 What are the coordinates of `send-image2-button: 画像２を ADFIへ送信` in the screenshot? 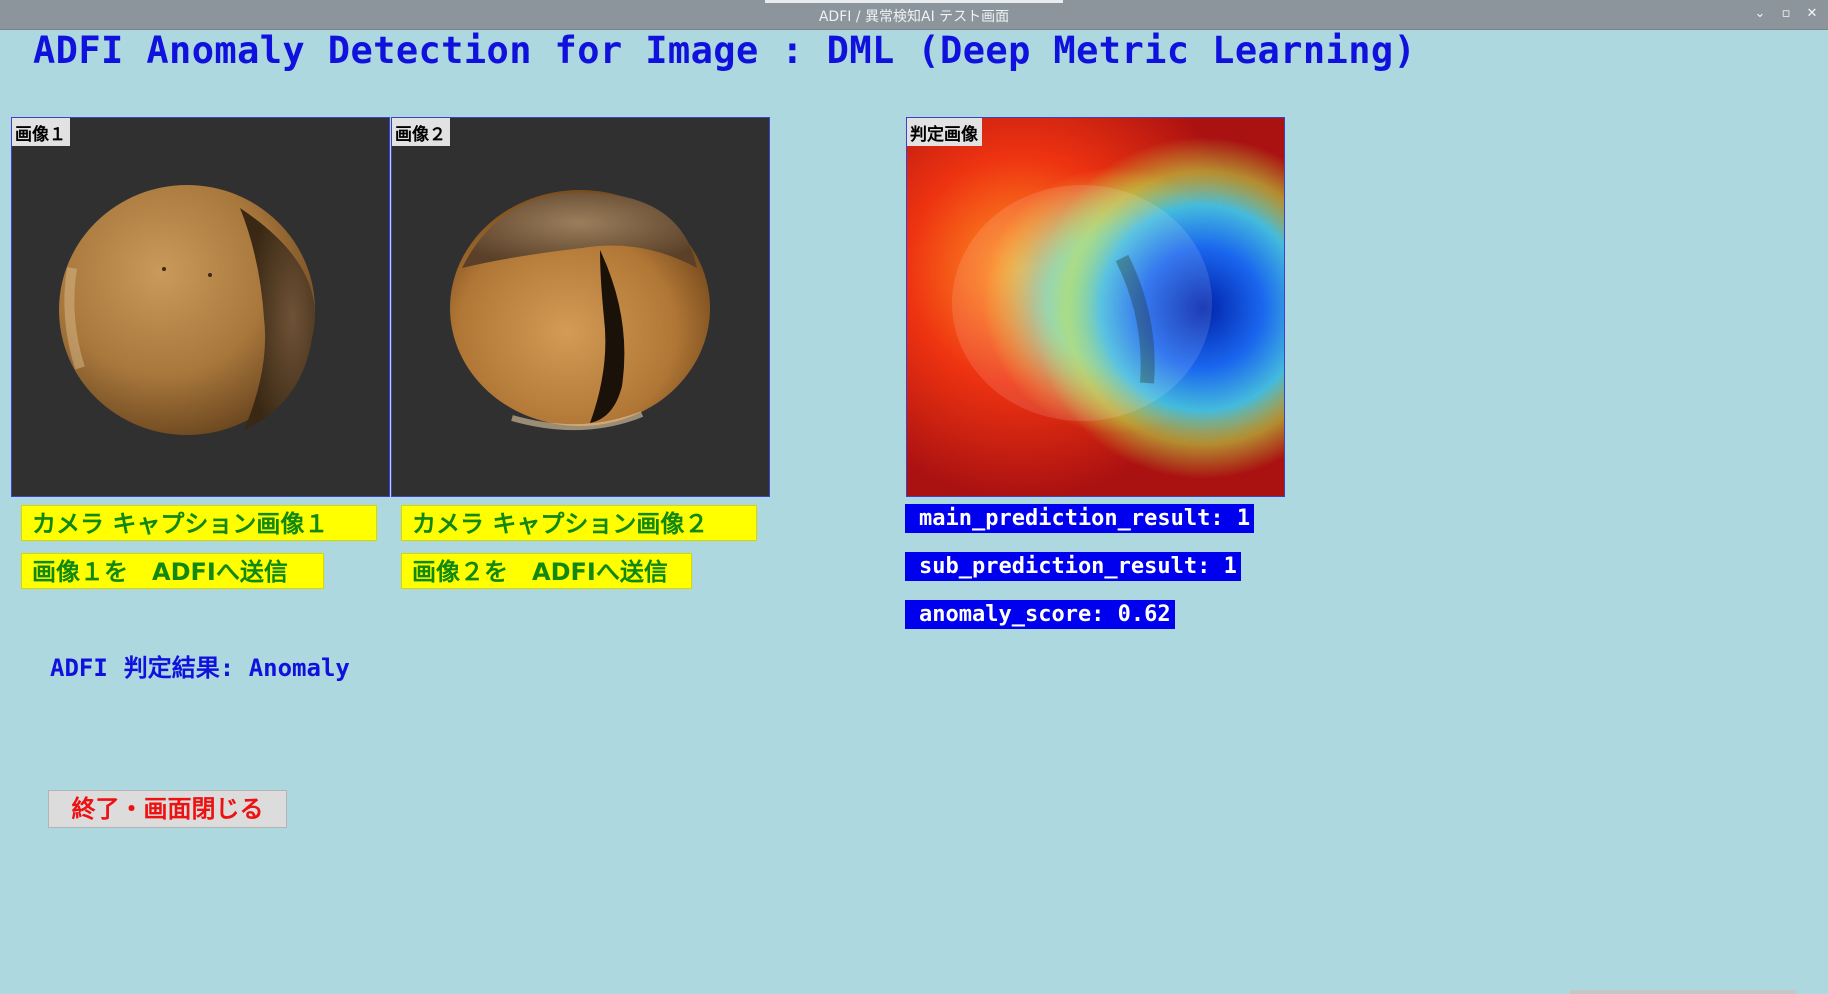 It's located at (546, 571).